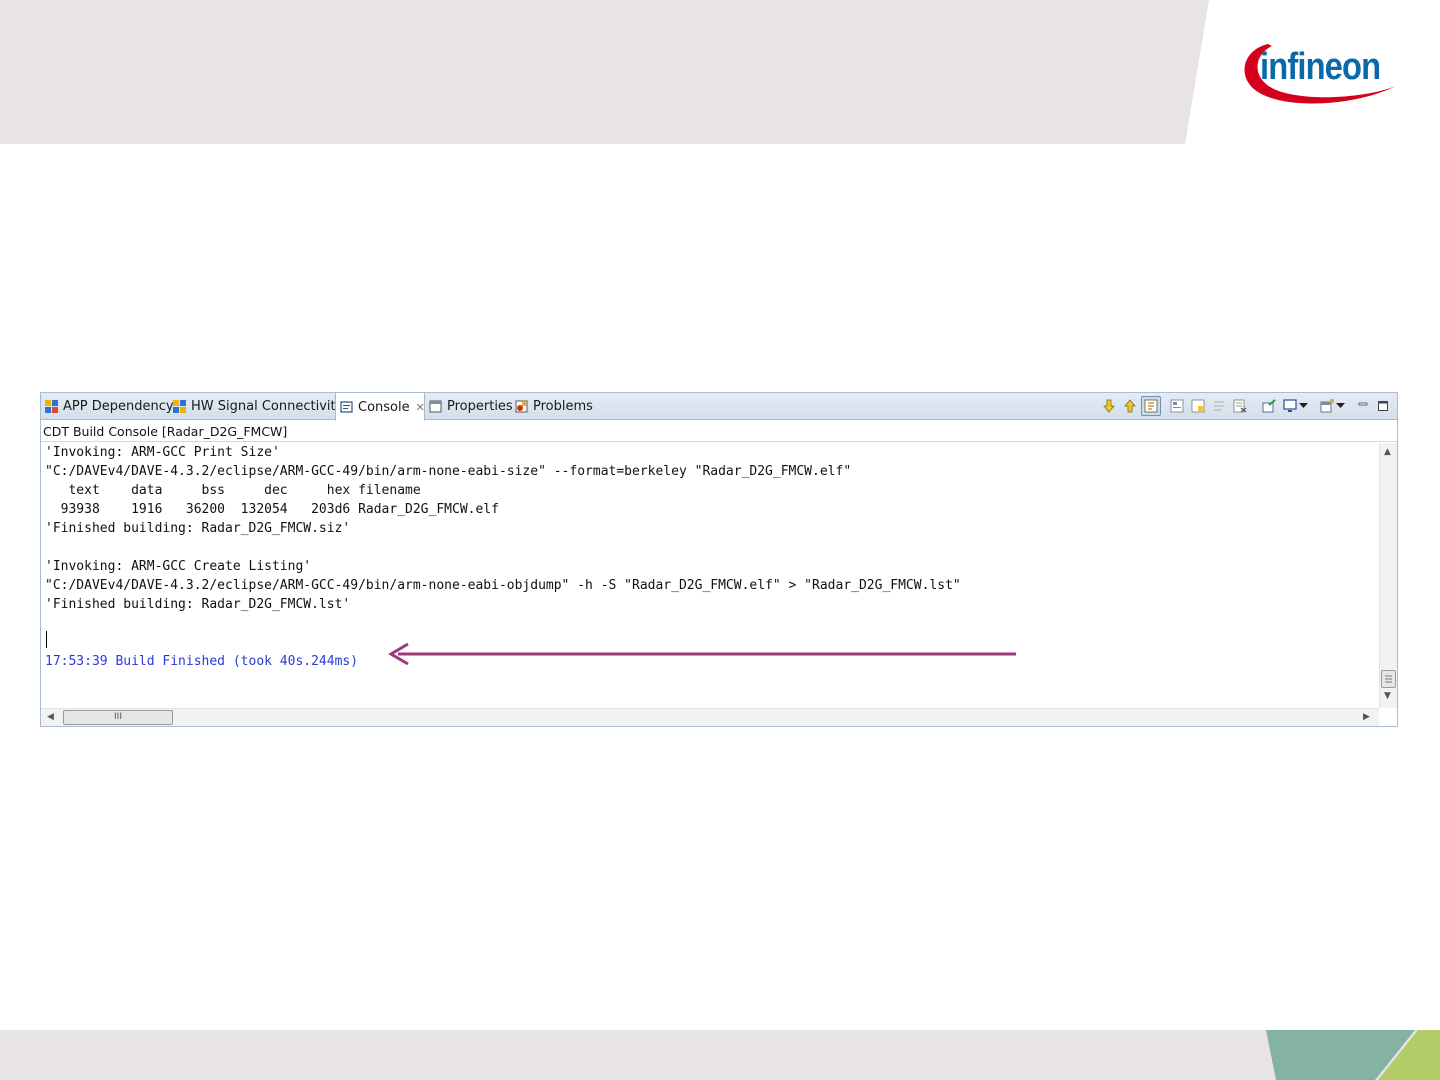 The height and width of the screenshot is (1080, 1440). What do you see at coordinates (198, 528) in the screenshot?
I see `console-line: 'Finished building: Radar_D2G_FMCW.siz'` at bounding box center [198, 528].